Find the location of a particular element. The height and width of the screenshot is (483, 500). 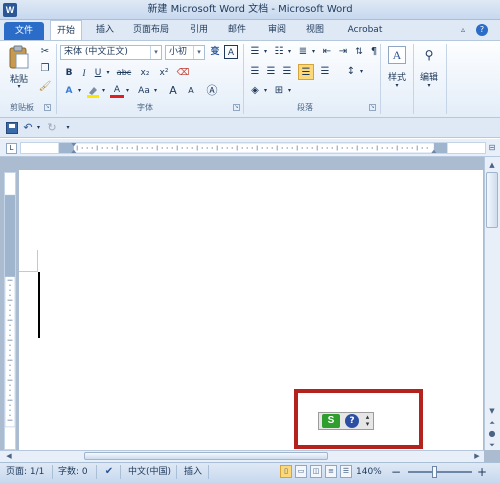

subscript-button: x₂ is located at coordinates (145, 73).